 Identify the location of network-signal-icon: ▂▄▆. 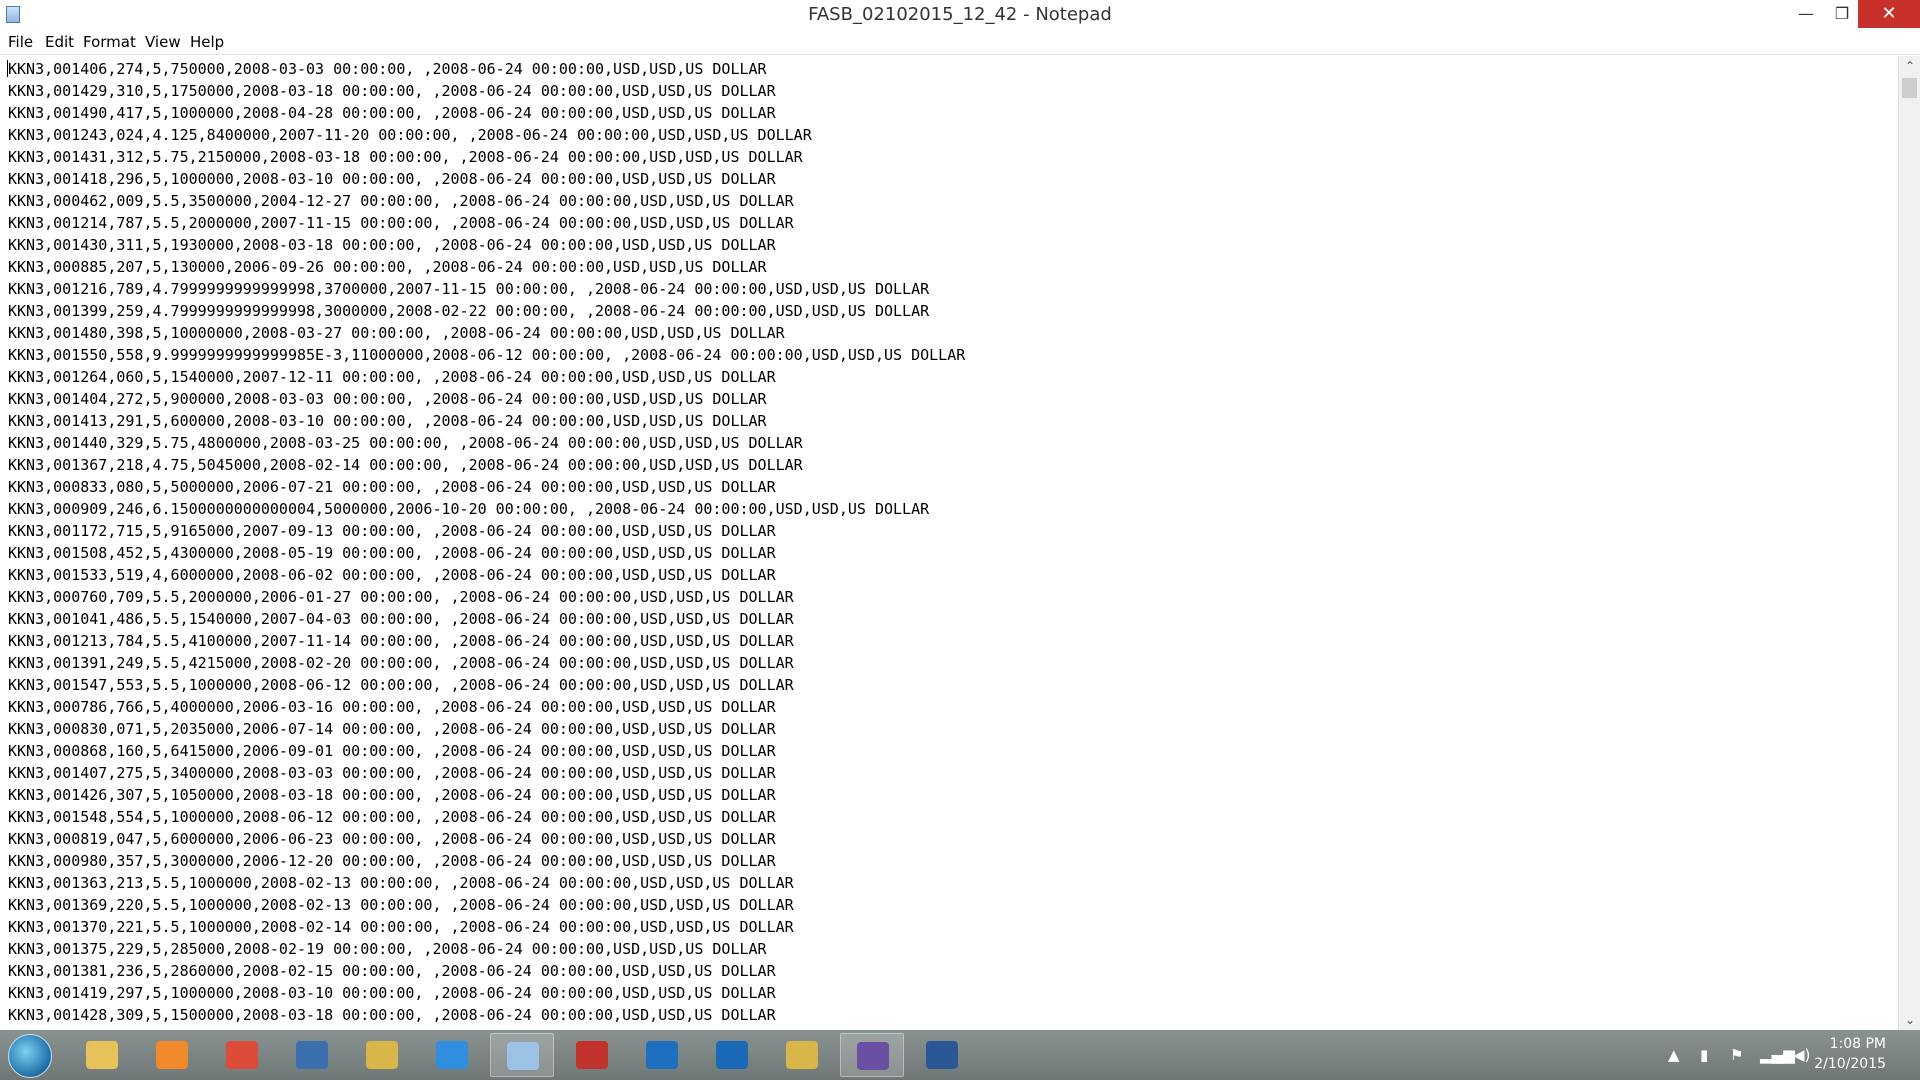
(1777, 1055).